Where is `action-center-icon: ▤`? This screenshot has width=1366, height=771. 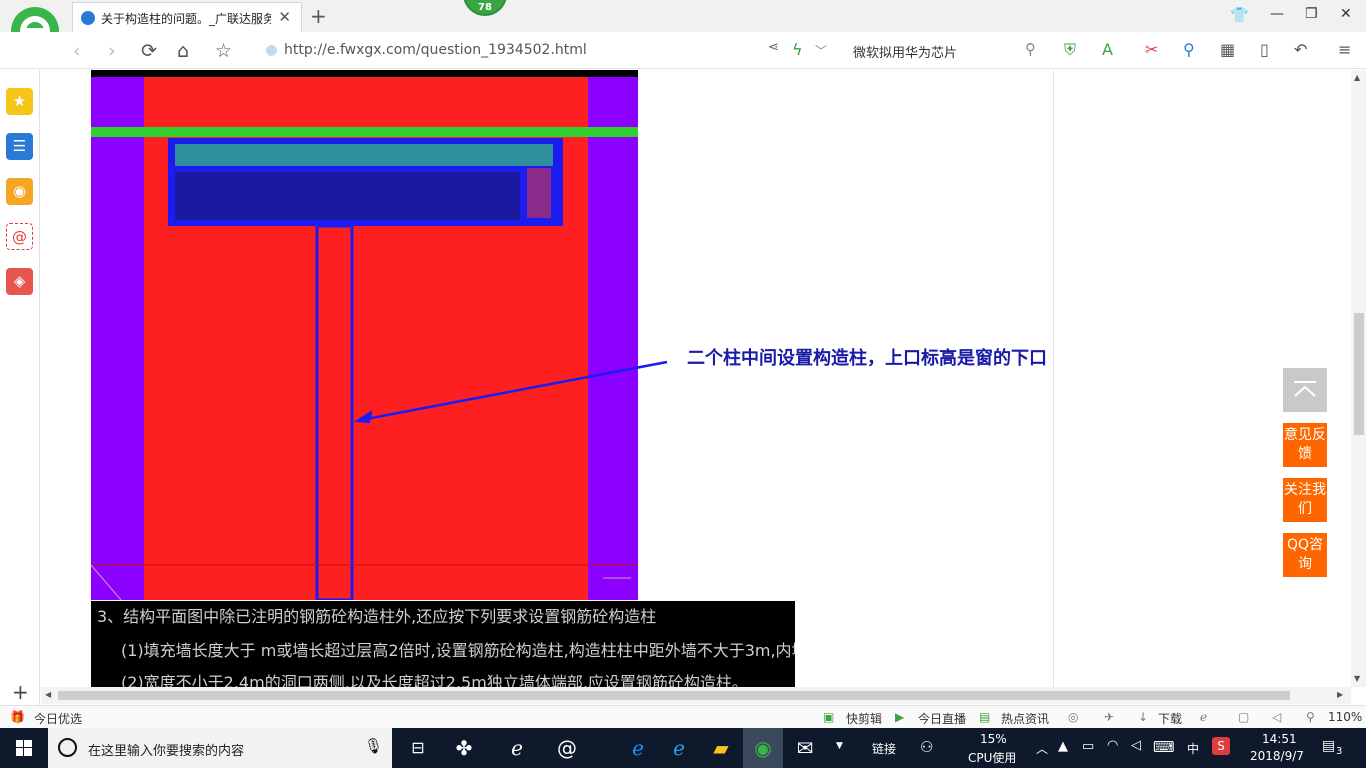 action-center-icon: ▤ is located at coordinates (1328, 746).